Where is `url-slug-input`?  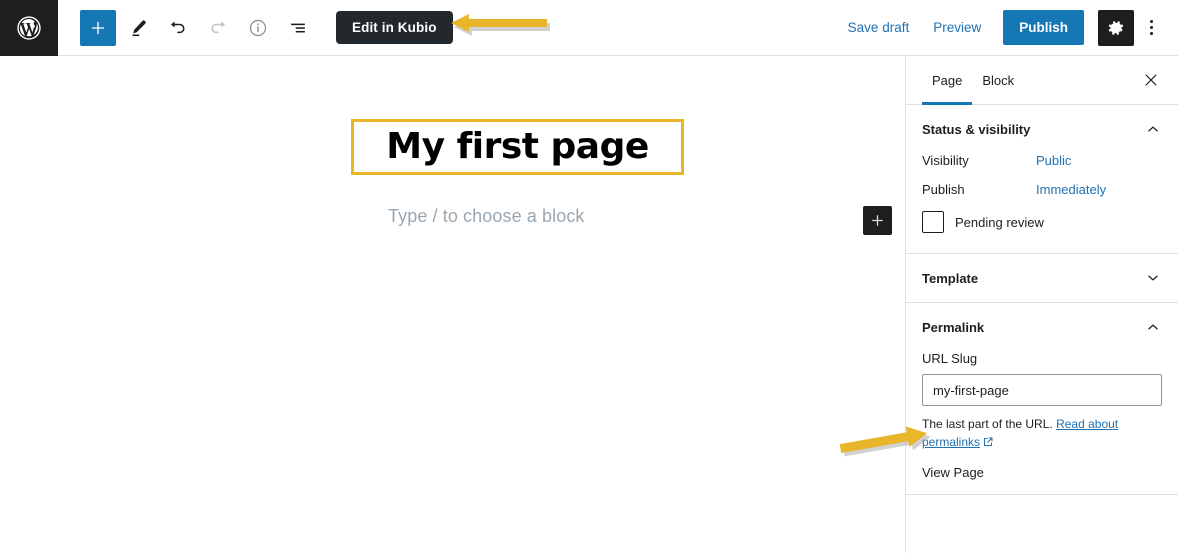 url-slug-input is located at coordinates (1042, 390).